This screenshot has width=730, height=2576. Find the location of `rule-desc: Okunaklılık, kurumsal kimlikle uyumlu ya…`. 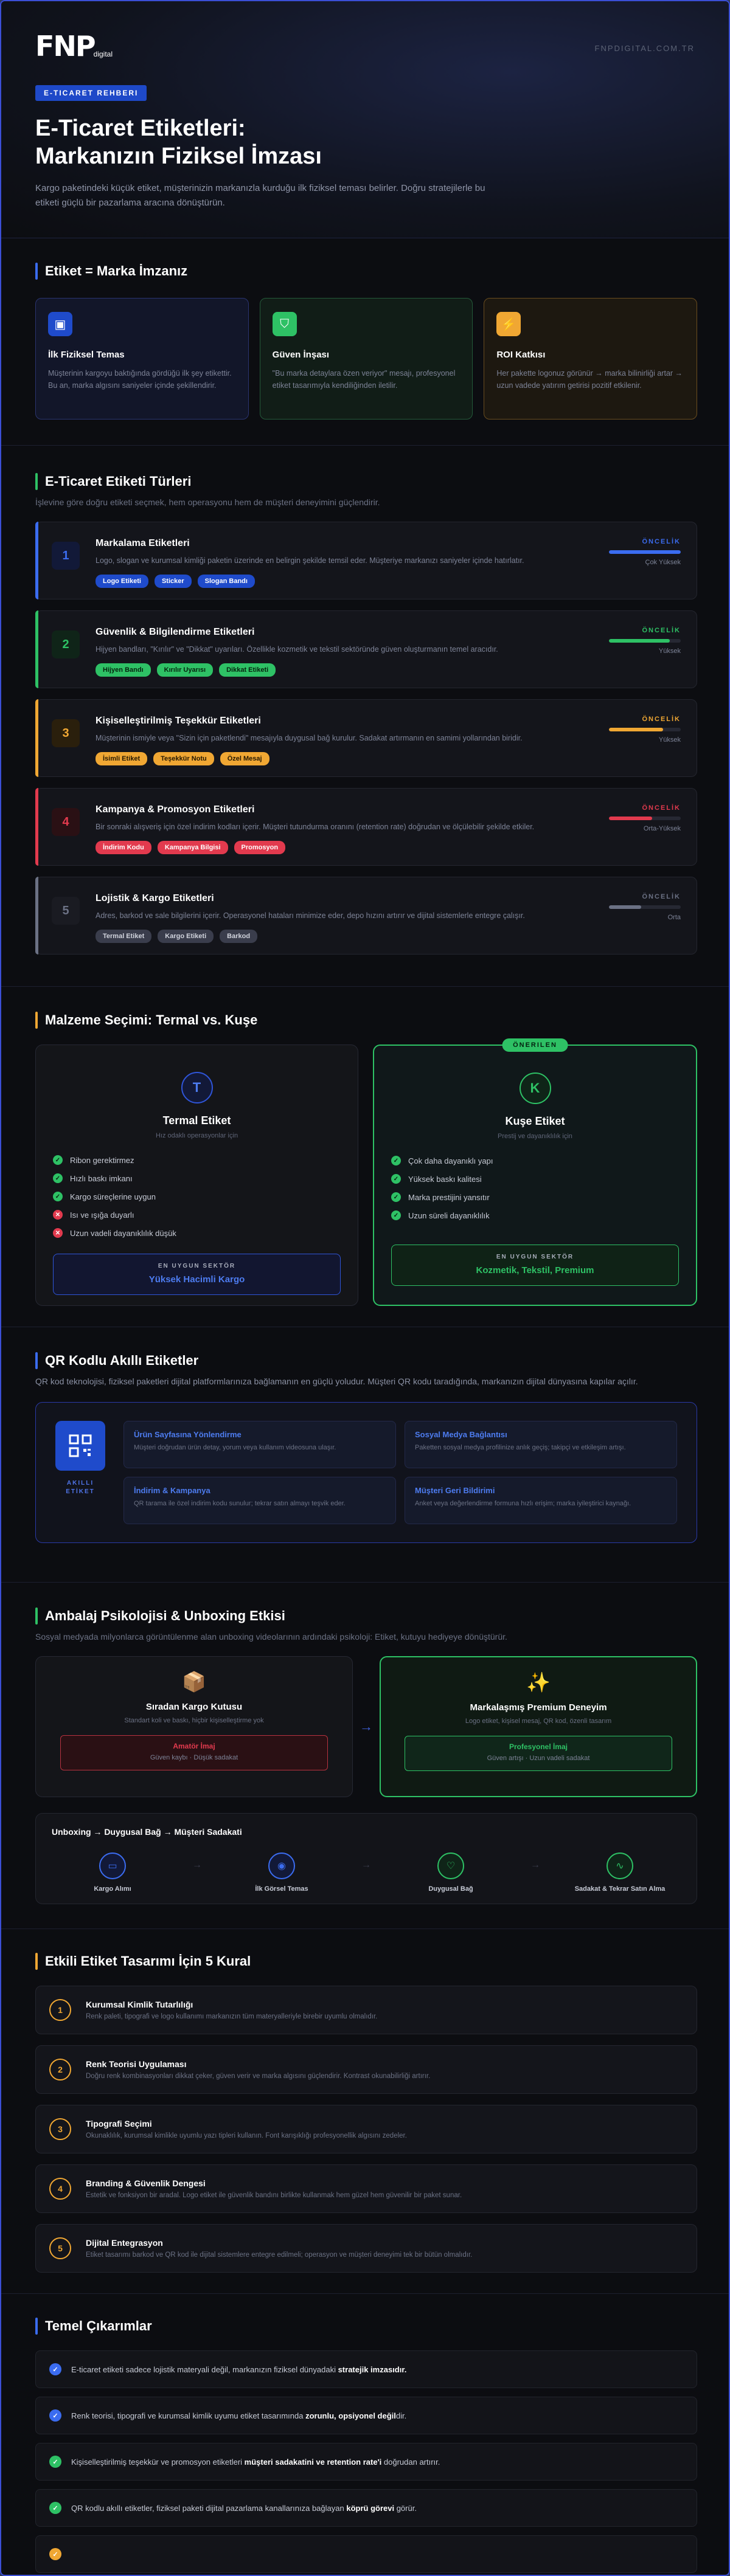

rule-desc: Okunaklılık, kurumsal kimlikle uyumlu ya… is located at coordinates (246, 2135).